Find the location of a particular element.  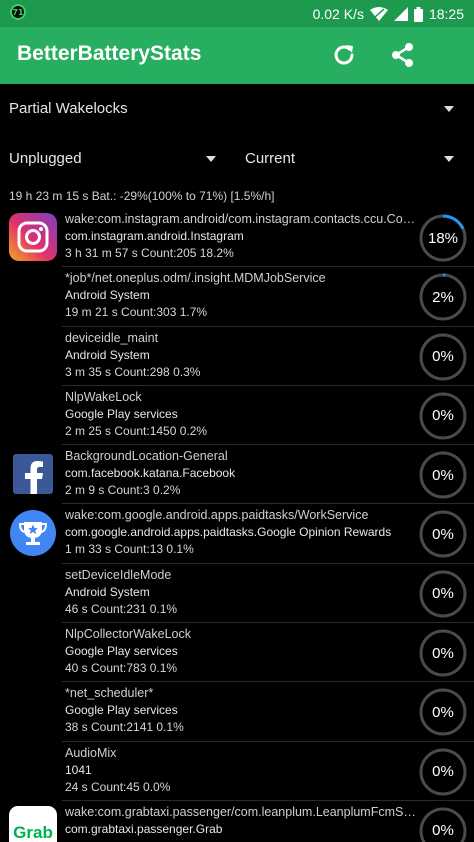

percent-value: 18% is located at coordinates (443, 238).